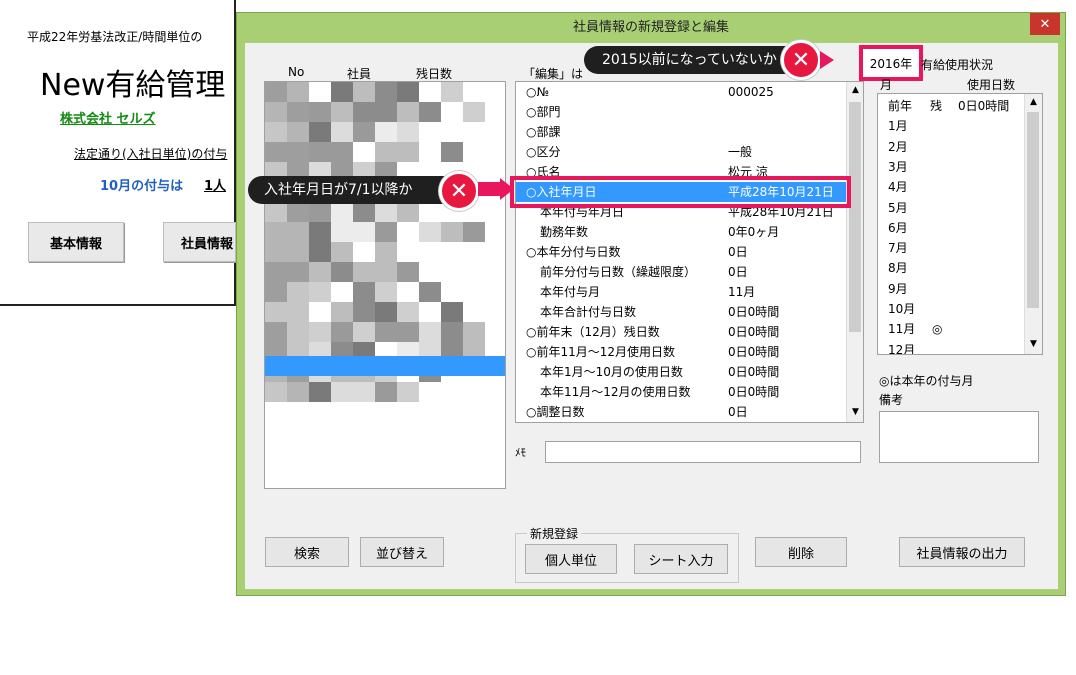  Describe the element at coordinates (385, 366) in the screenshot. I see `selected-employee-row` at that location.